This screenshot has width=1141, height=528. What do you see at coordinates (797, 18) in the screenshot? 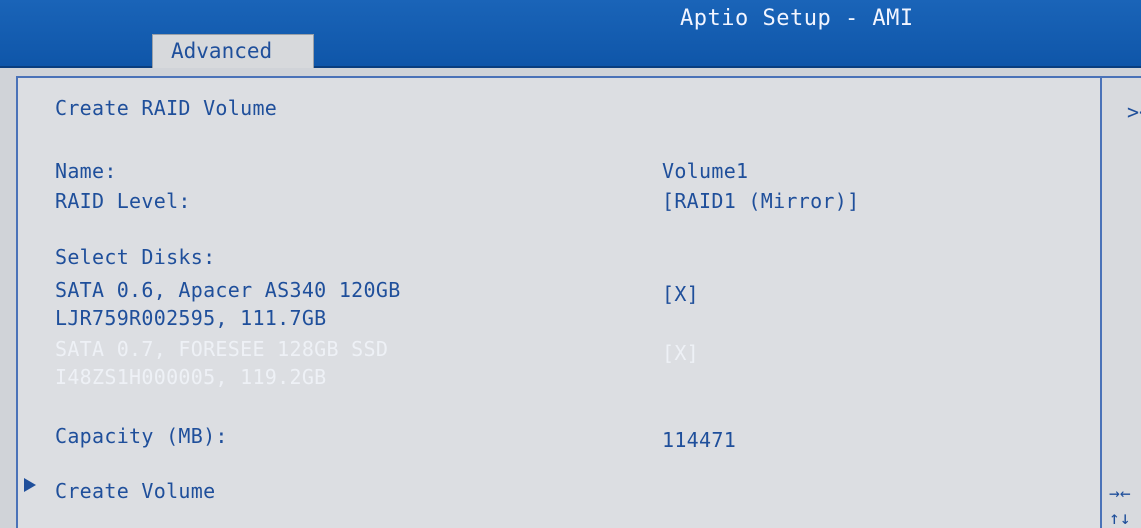
I see `app-title: Aptio Setup - AMI` at bounding box center [797, 18].